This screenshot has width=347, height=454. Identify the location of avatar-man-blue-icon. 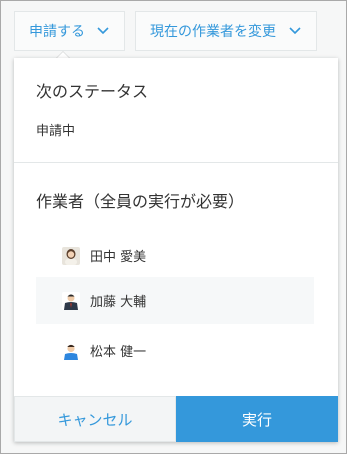
(71, 350).